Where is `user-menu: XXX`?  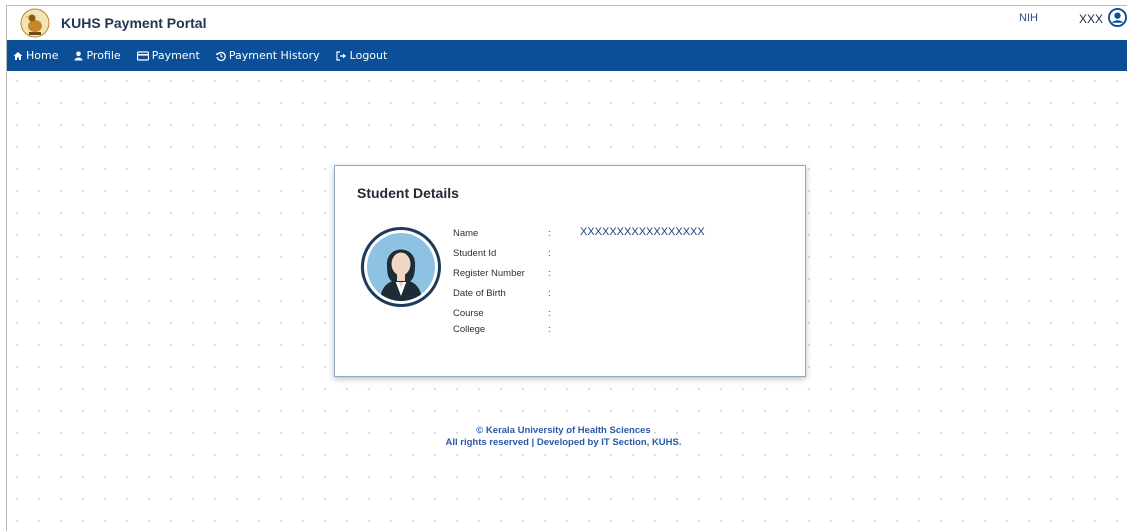 user-menu: XXX is located at coordinates (1103, 19).